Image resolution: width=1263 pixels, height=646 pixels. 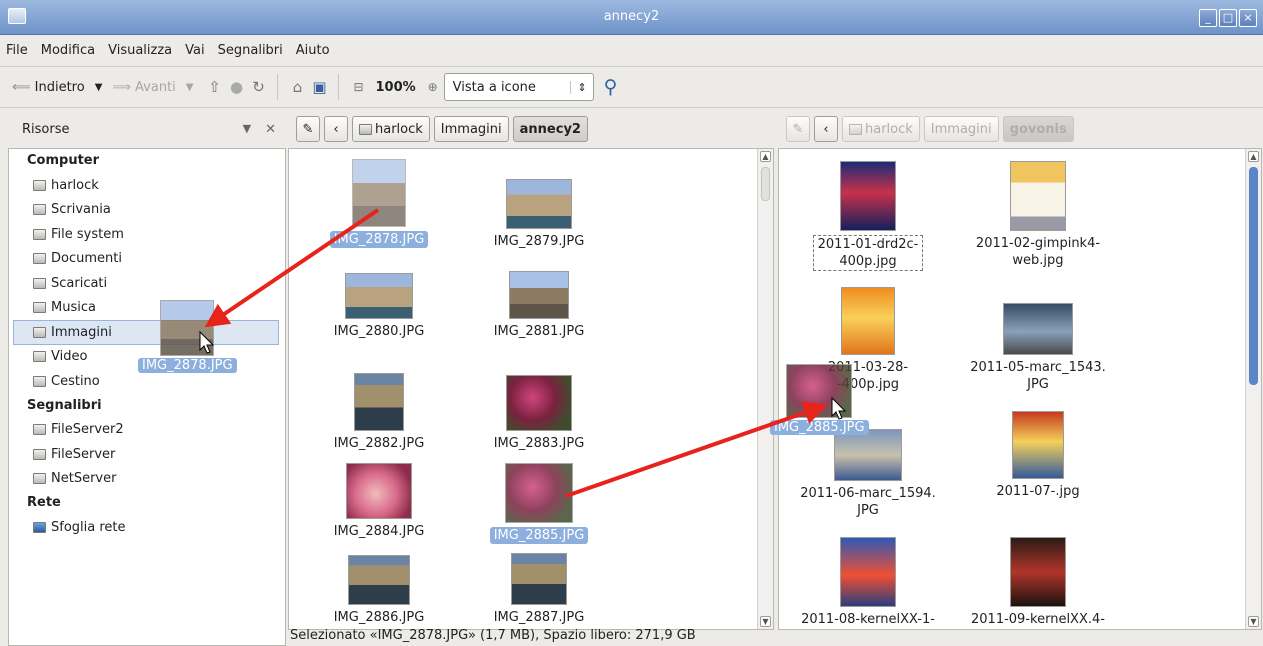 I want to click on file-img-2883: IMG_2883.JPG, so click(x=539, y=413).